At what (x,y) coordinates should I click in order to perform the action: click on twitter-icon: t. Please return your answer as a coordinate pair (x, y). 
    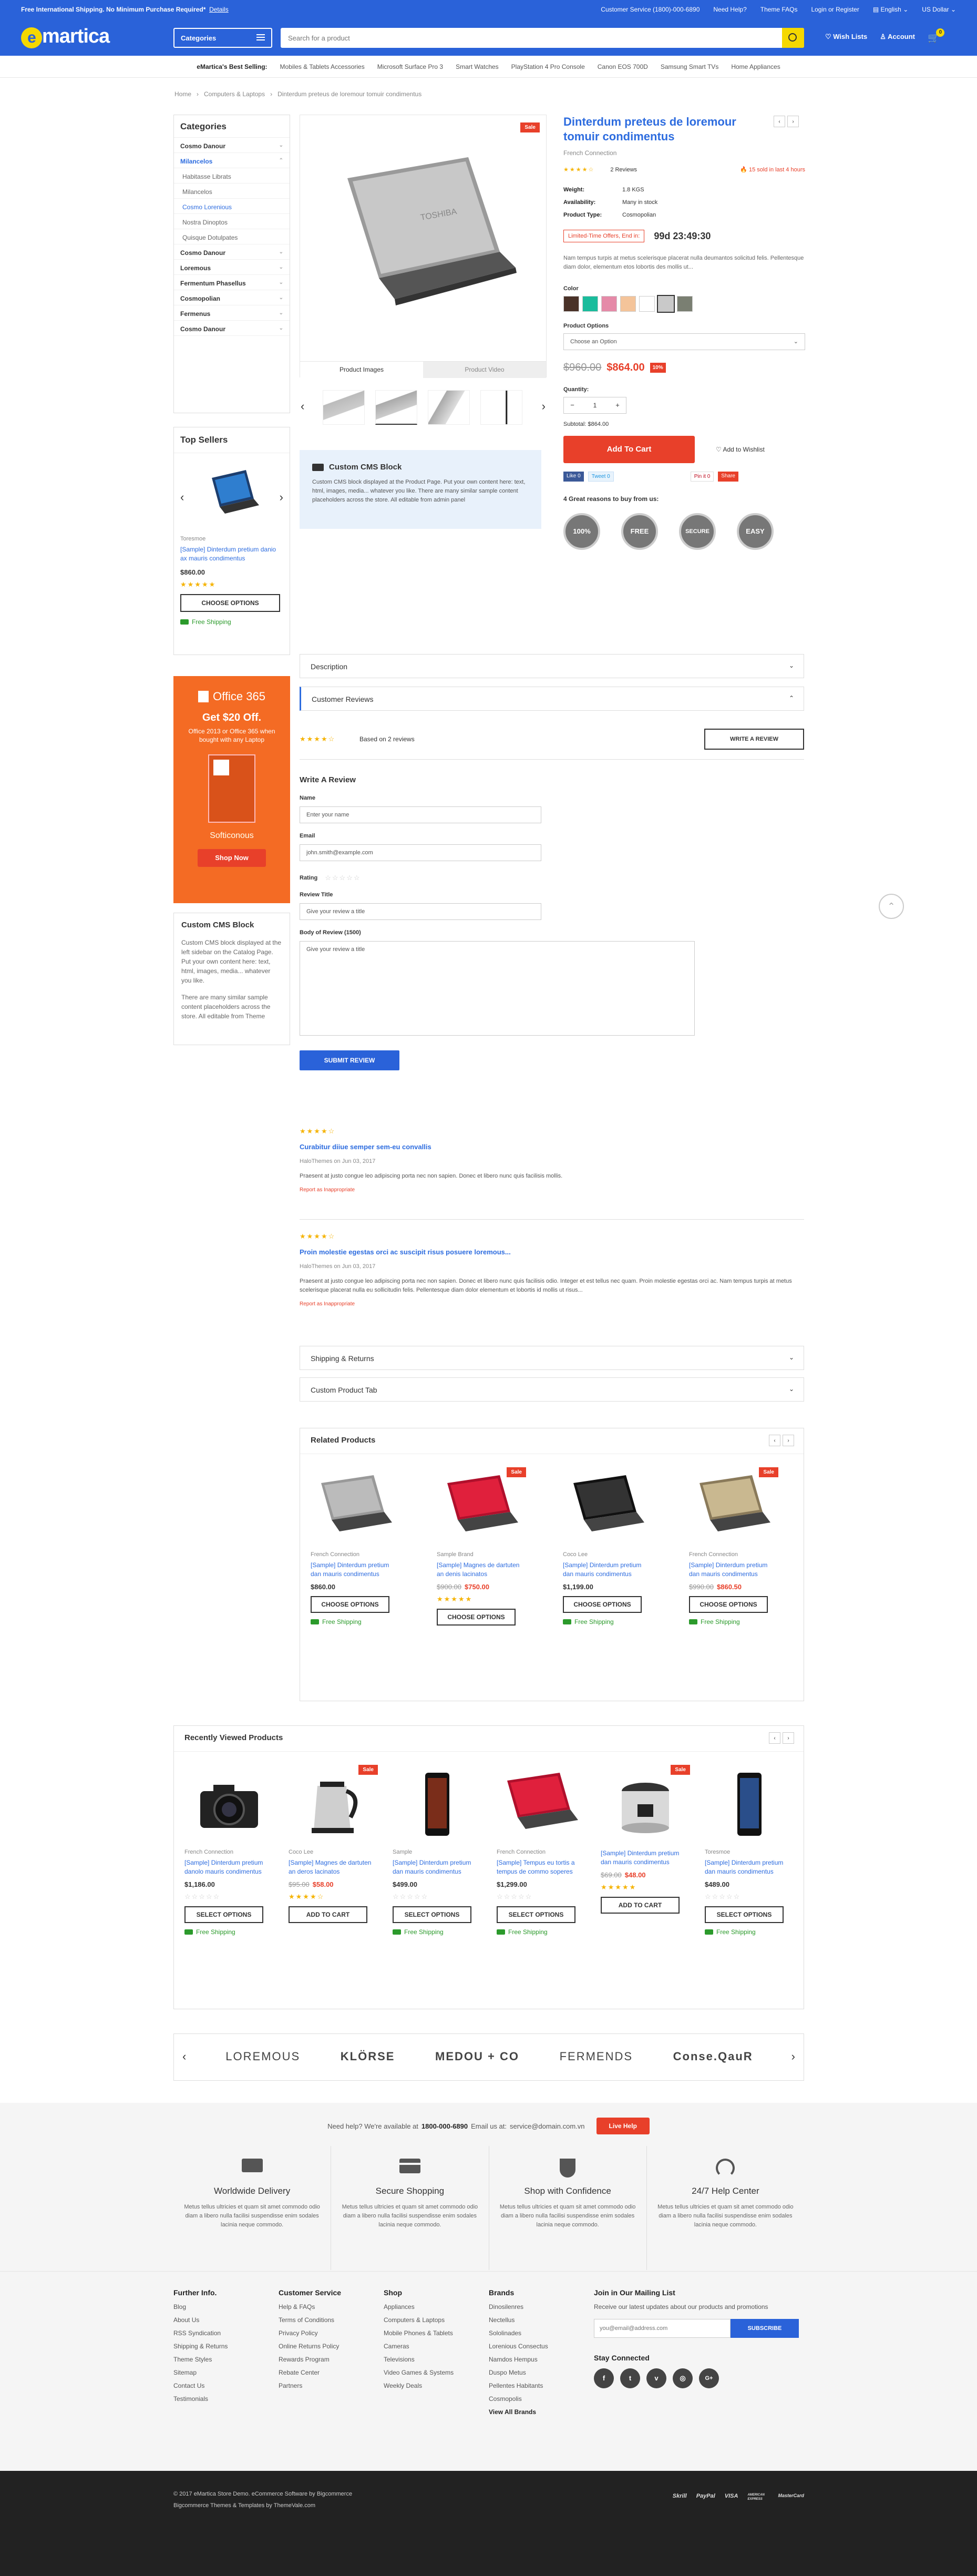
    Looking at the image, I should click on (630, 2378).